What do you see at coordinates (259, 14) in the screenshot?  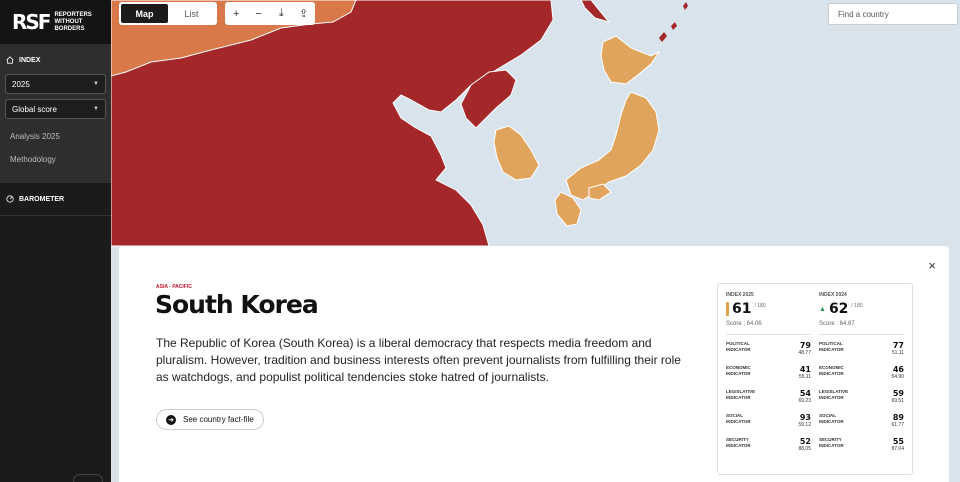 I see `zoom-out-button: −` at bounding box center [259, 14].